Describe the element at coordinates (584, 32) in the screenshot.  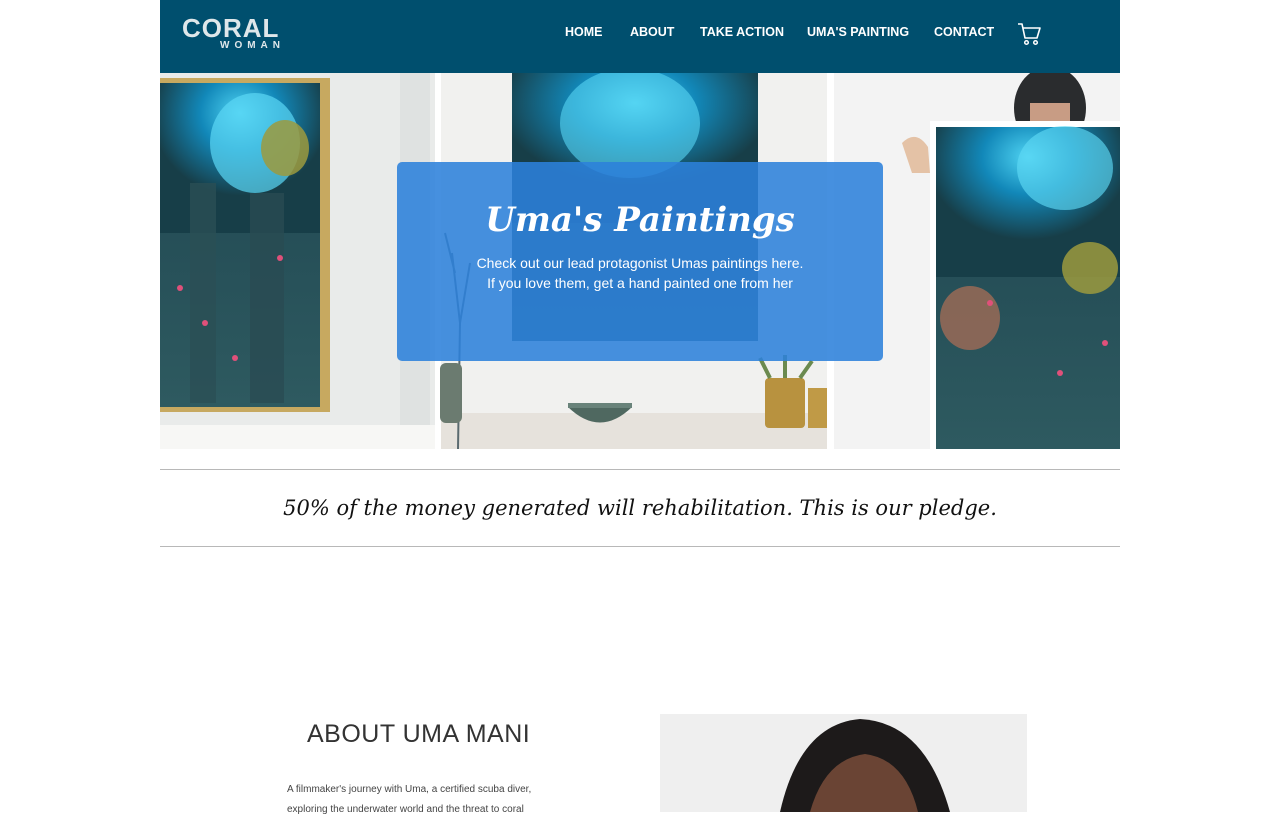
I see `nav-home: HOME` at that location.